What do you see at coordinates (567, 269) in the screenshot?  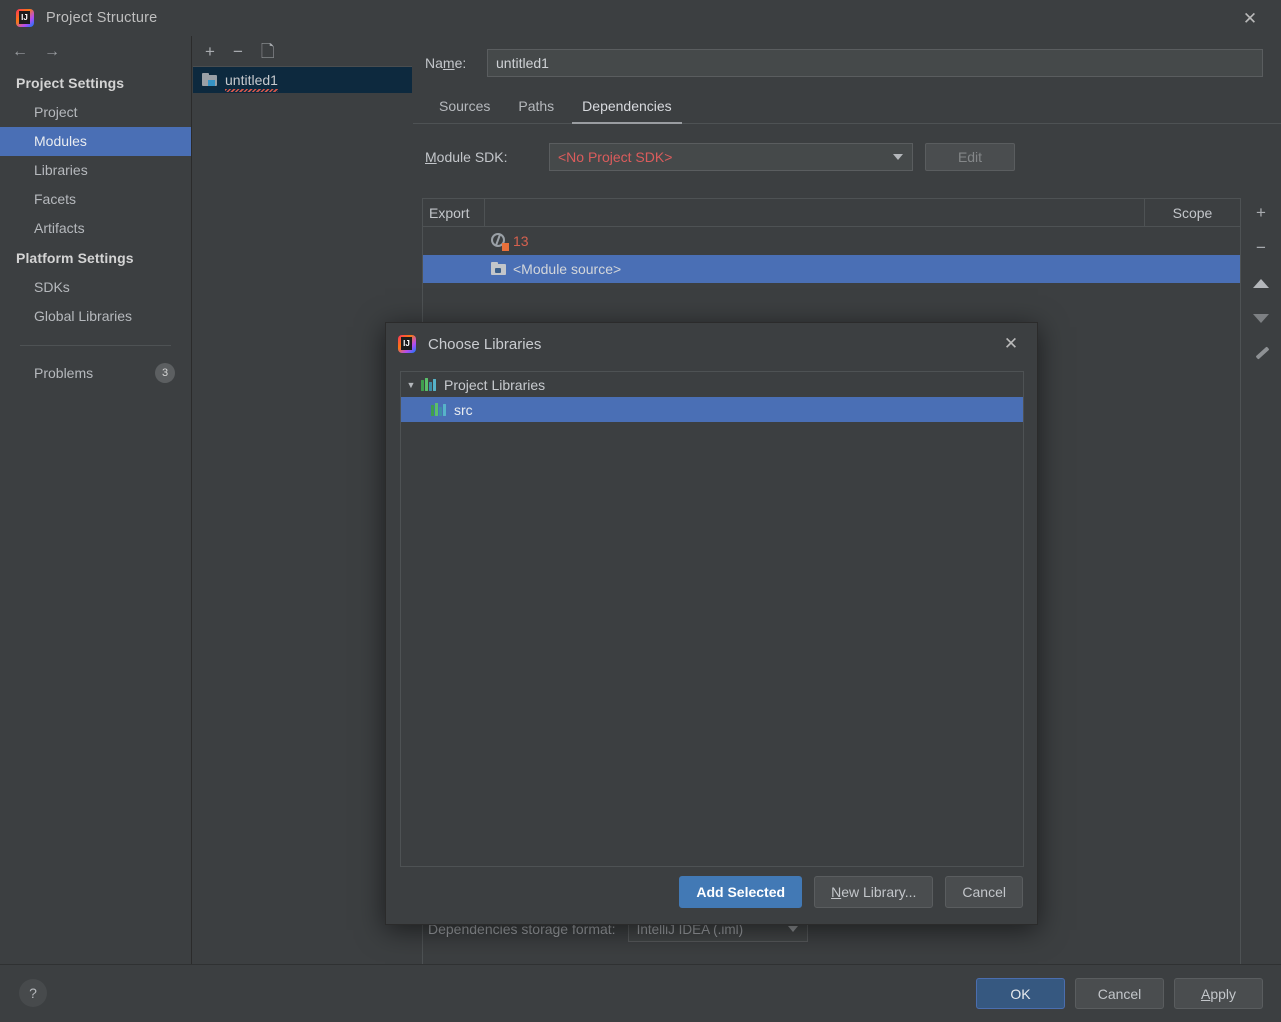 I see `row-name: <Module source>` at bounding box center [567, 269].